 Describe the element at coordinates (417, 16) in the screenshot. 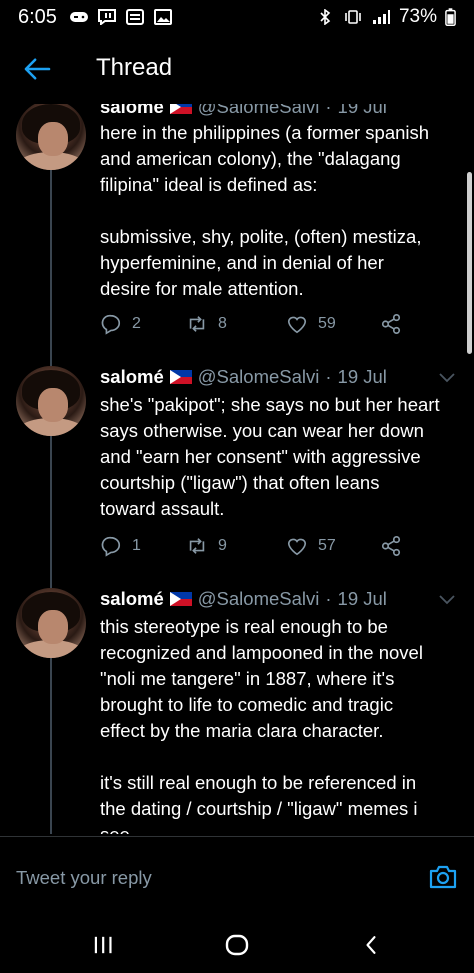

I see `battery-percent: 73%` at that location.